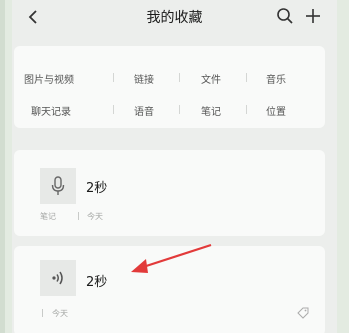 This screenshot has width=349, height=333. I want to click on microphone-icon, so click(58, 185).